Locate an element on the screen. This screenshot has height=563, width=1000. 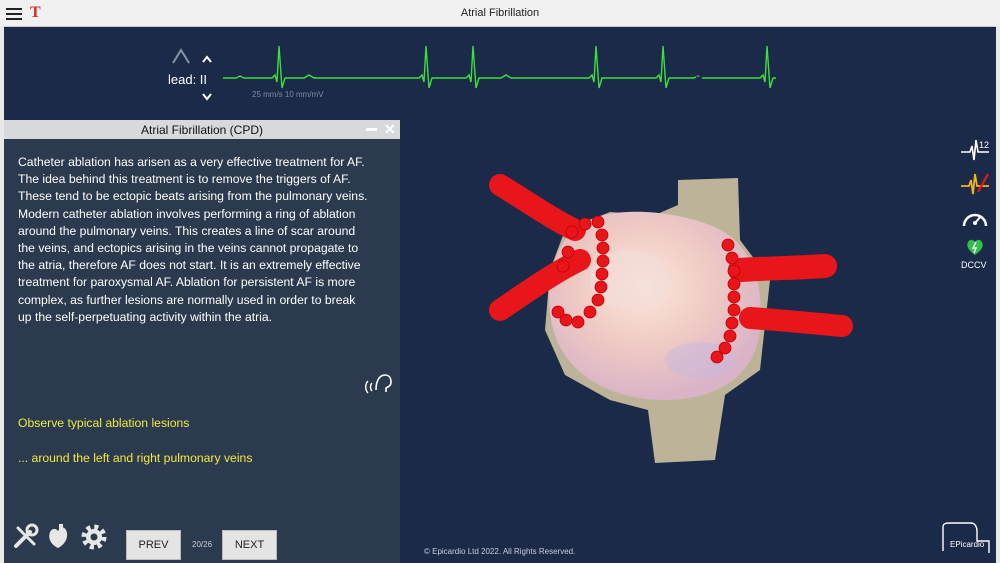
svg-text: 12 is located at coordinates (984, 145).